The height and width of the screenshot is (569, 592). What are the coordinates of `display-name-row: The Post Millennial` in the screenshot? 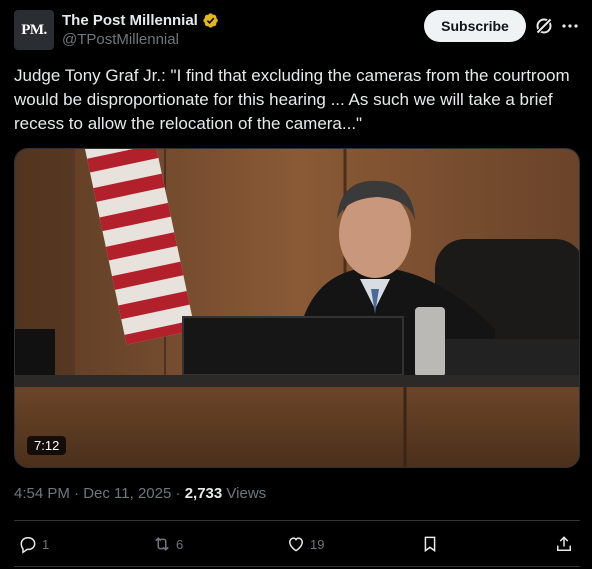 It's located at (140, 20).